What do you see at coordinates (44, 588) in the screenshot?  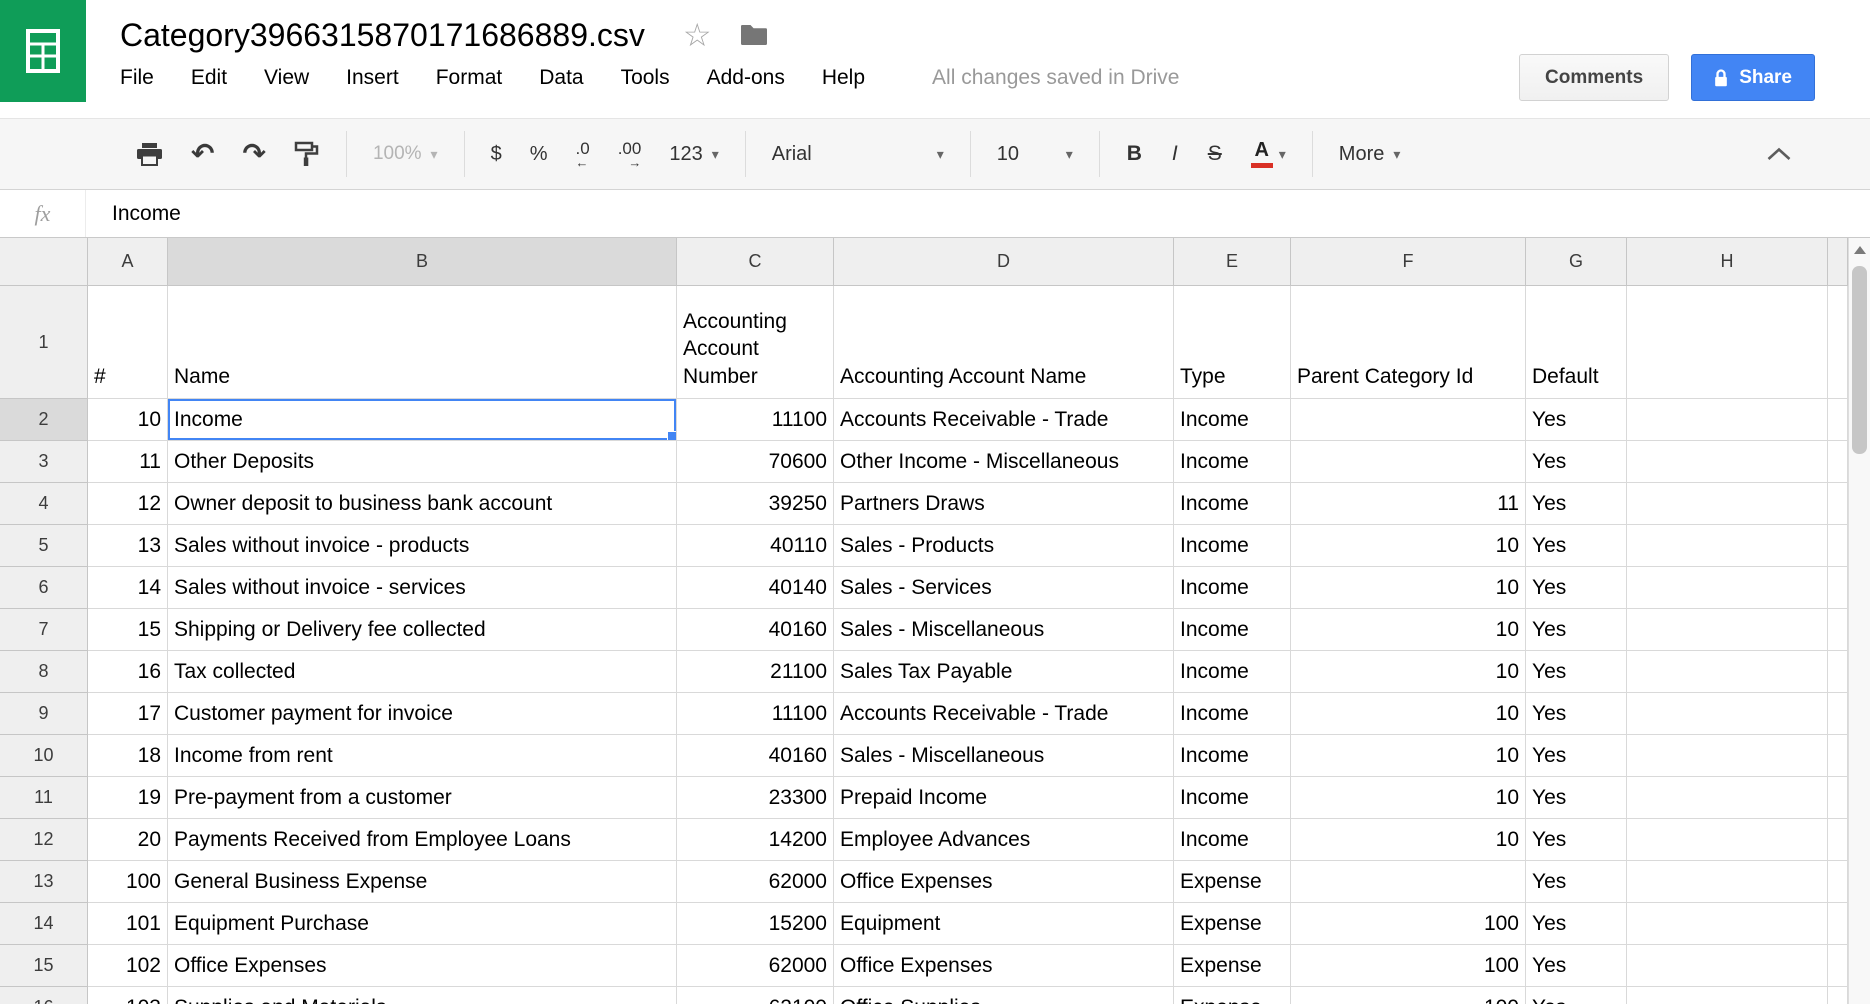 I see `row-header-6: 6` at bounding box center [44, 588].